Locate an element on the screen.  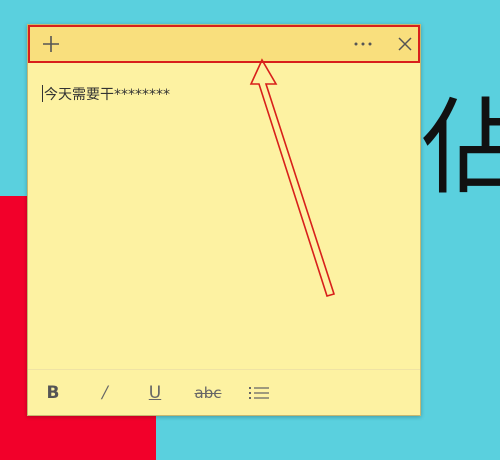
bullet-list-button is located at coordinates (259, 393).